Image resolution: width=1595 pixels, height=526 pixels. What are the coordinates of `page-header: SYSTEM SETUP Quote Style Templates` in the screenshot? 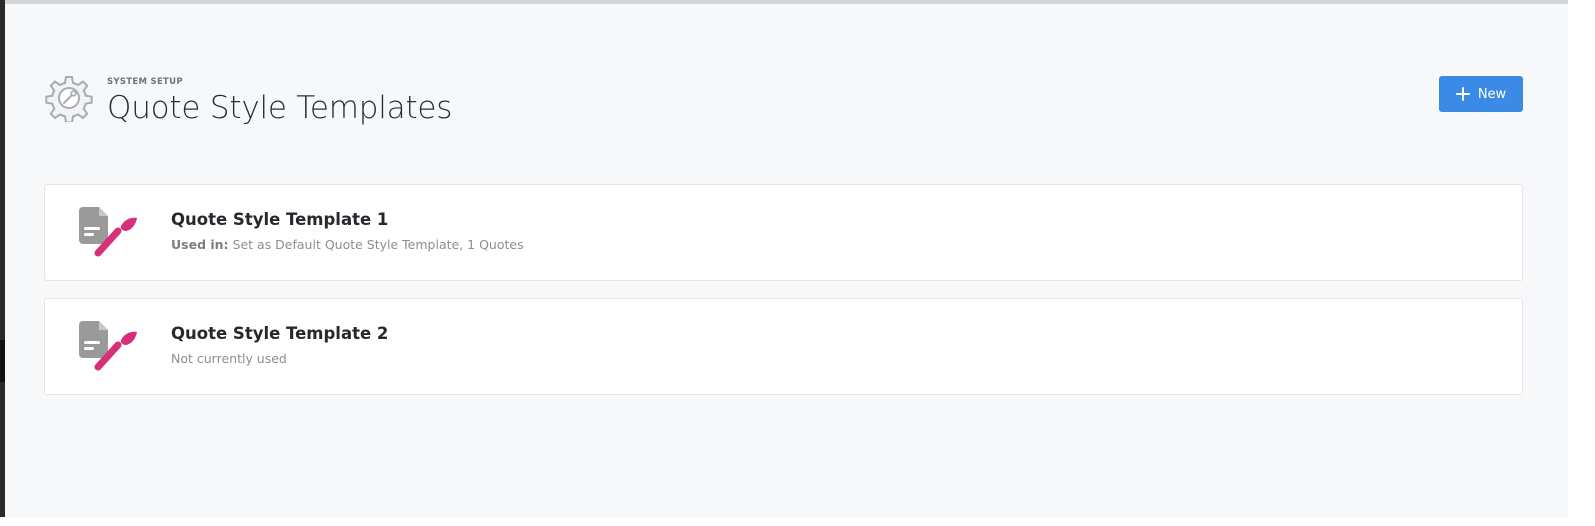 It's located at (248, 104).